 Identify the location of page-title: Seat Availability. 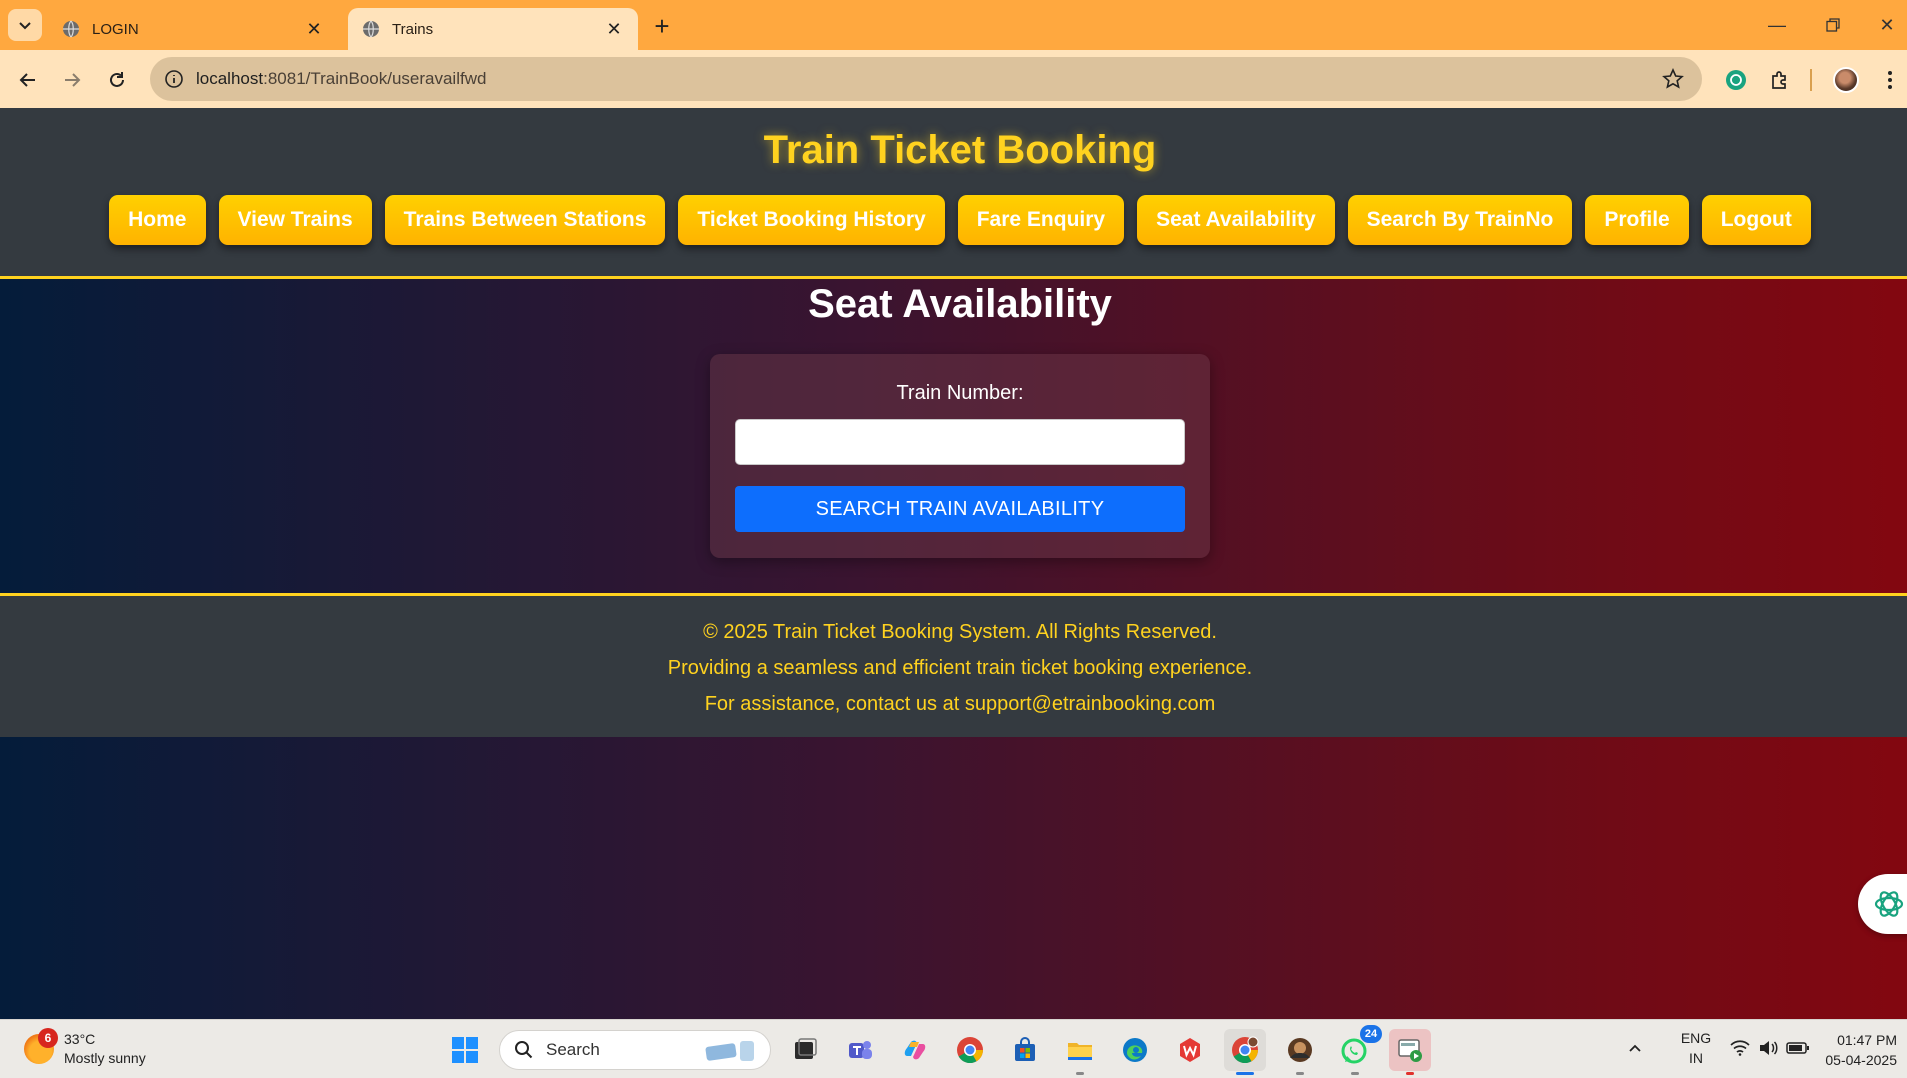
(960, 304).